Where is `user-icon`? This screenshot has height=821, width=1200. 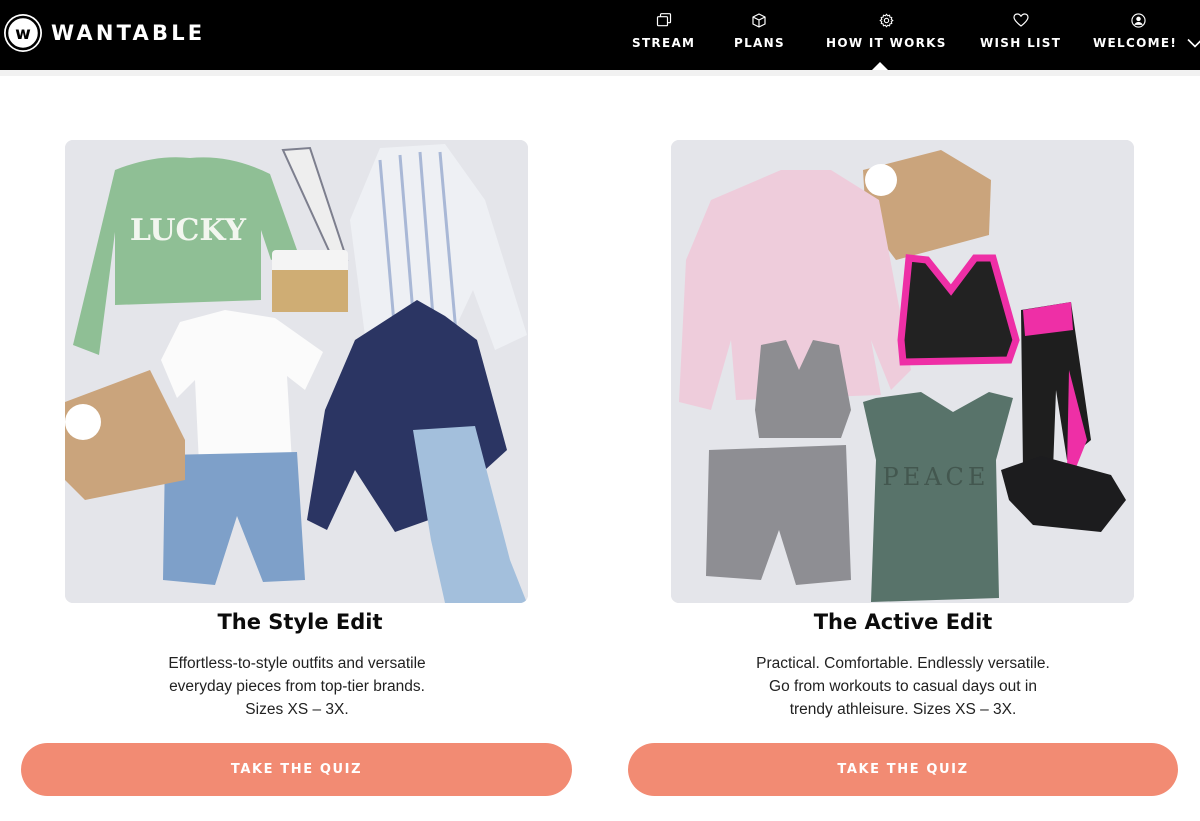 user-icon is located at coordinates (1138, 20).